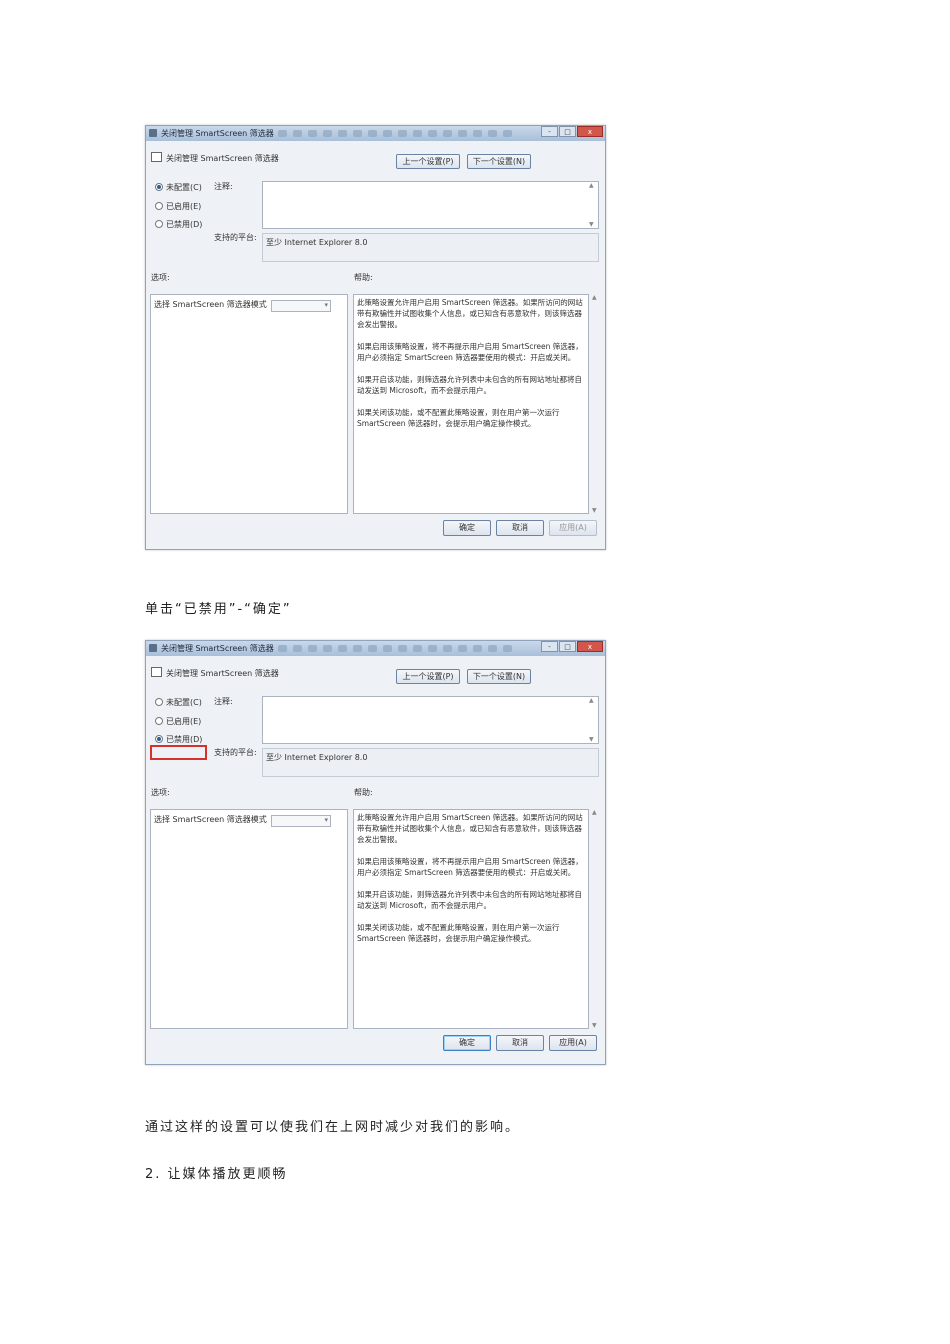 The height and width of the screenshot is (1344, 950). Describe the element at coordinates (333, 1127) in the screenshot. I see `caption-effect: 通过这样的设置可以使我们在上网时减少对我们的影响。` at that location.